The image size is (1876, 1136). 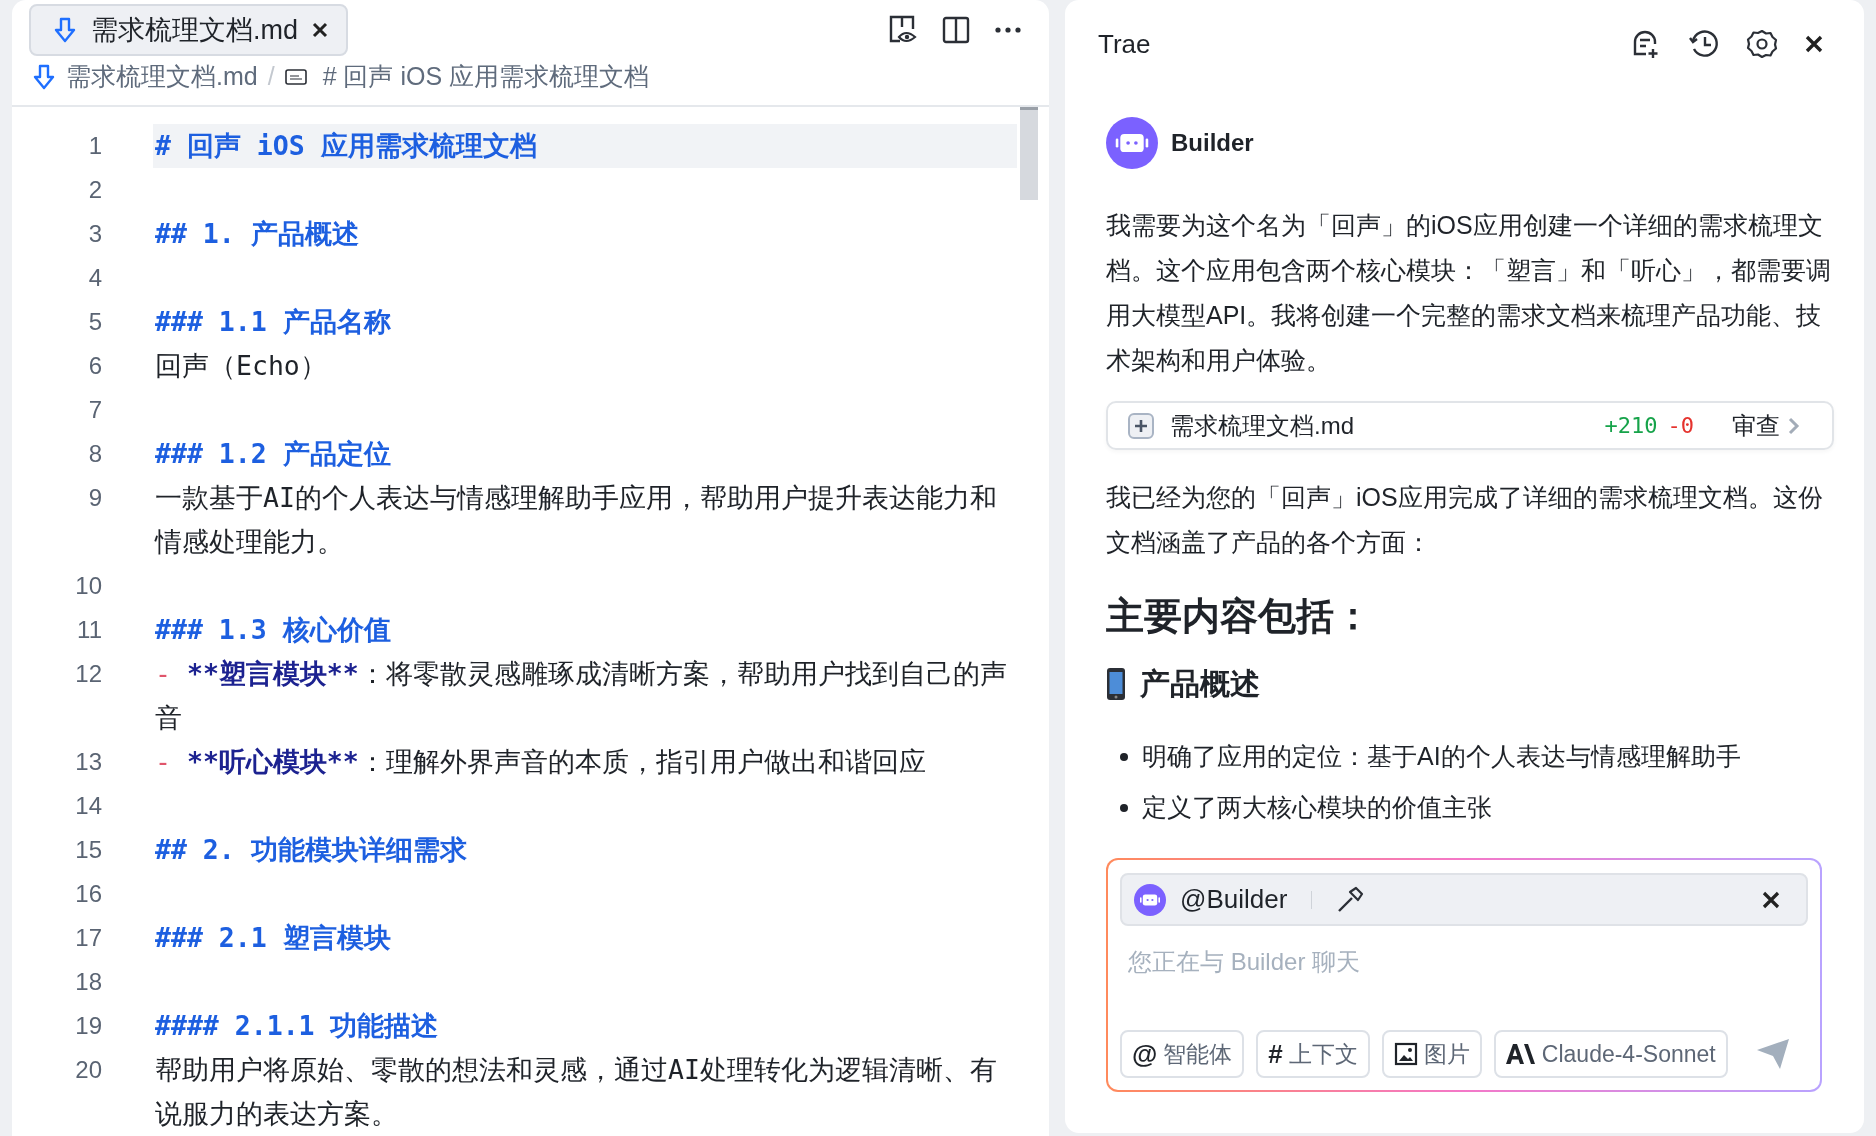 What do you see at coordinates (1200, 684) in the screenshot?
I see `subsection-heading: 产品概述` at bounding box center [1200, 684].